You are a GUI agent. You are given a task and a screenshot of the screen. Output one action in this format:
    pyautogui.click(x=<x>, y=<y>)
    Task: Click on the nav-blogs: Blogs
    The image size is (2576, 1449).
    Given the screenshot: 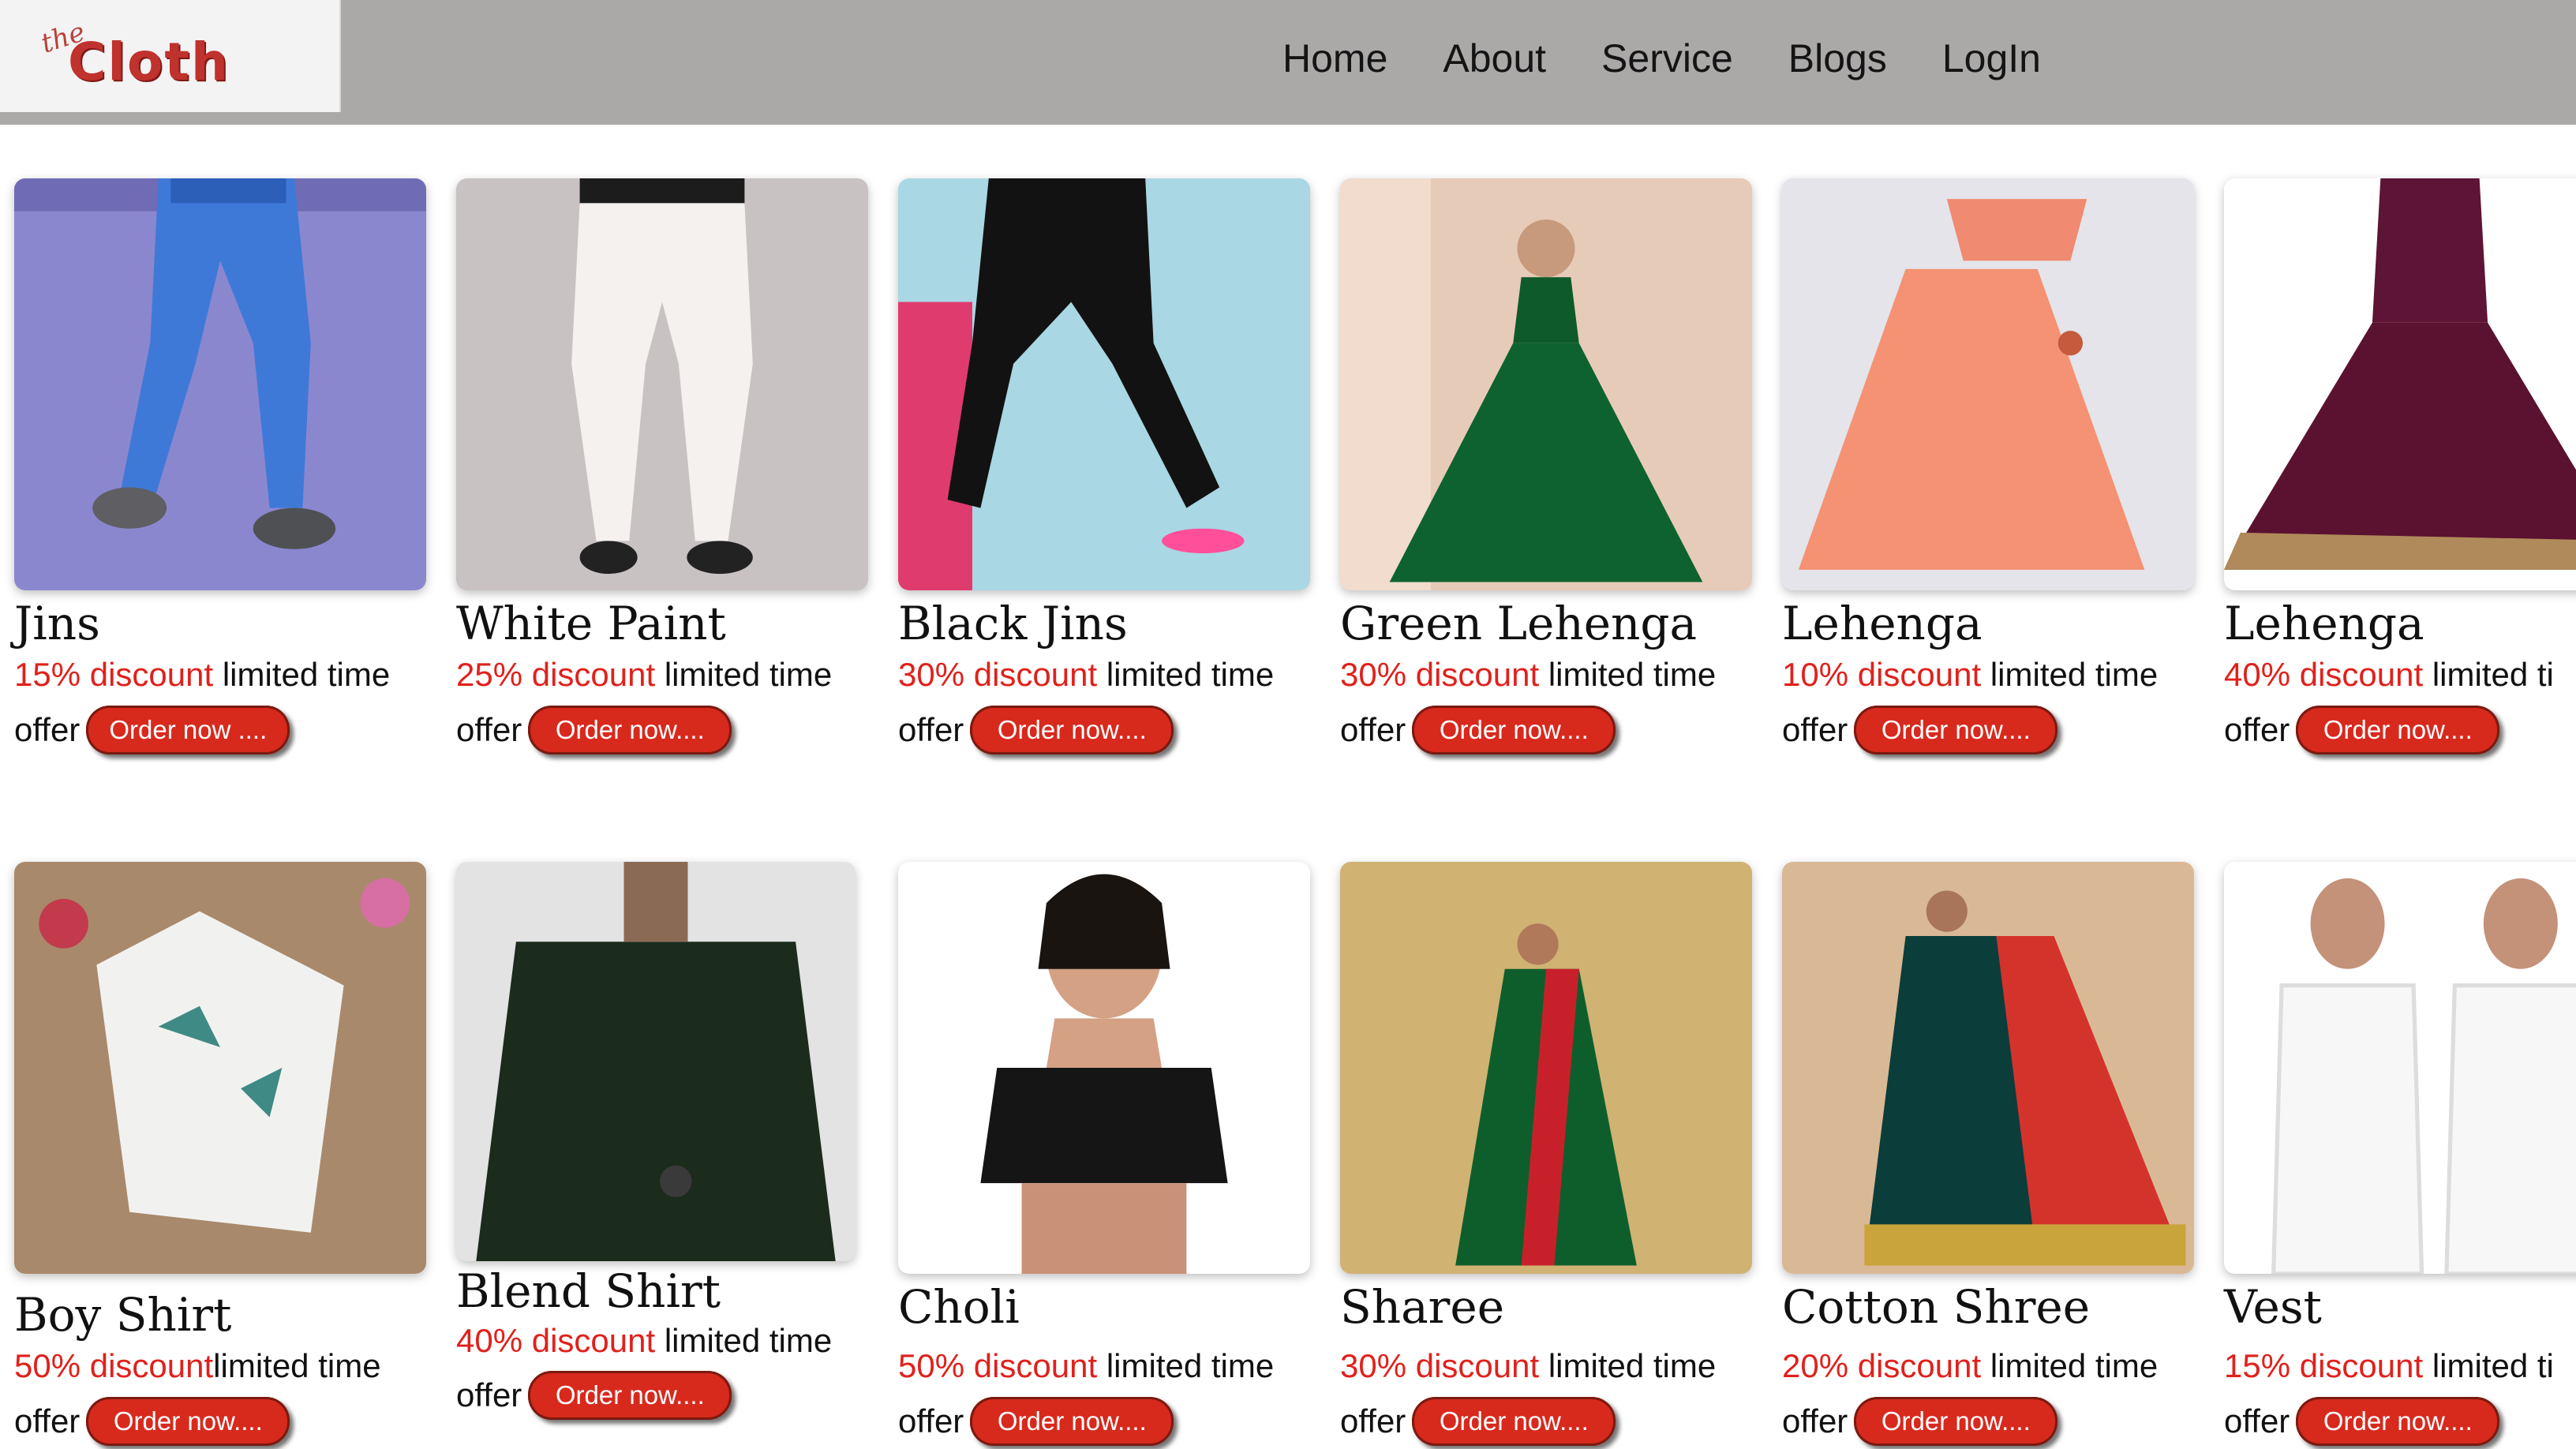 What is the action you would take?
    pyautogui.click(x=1838, y=58)
    